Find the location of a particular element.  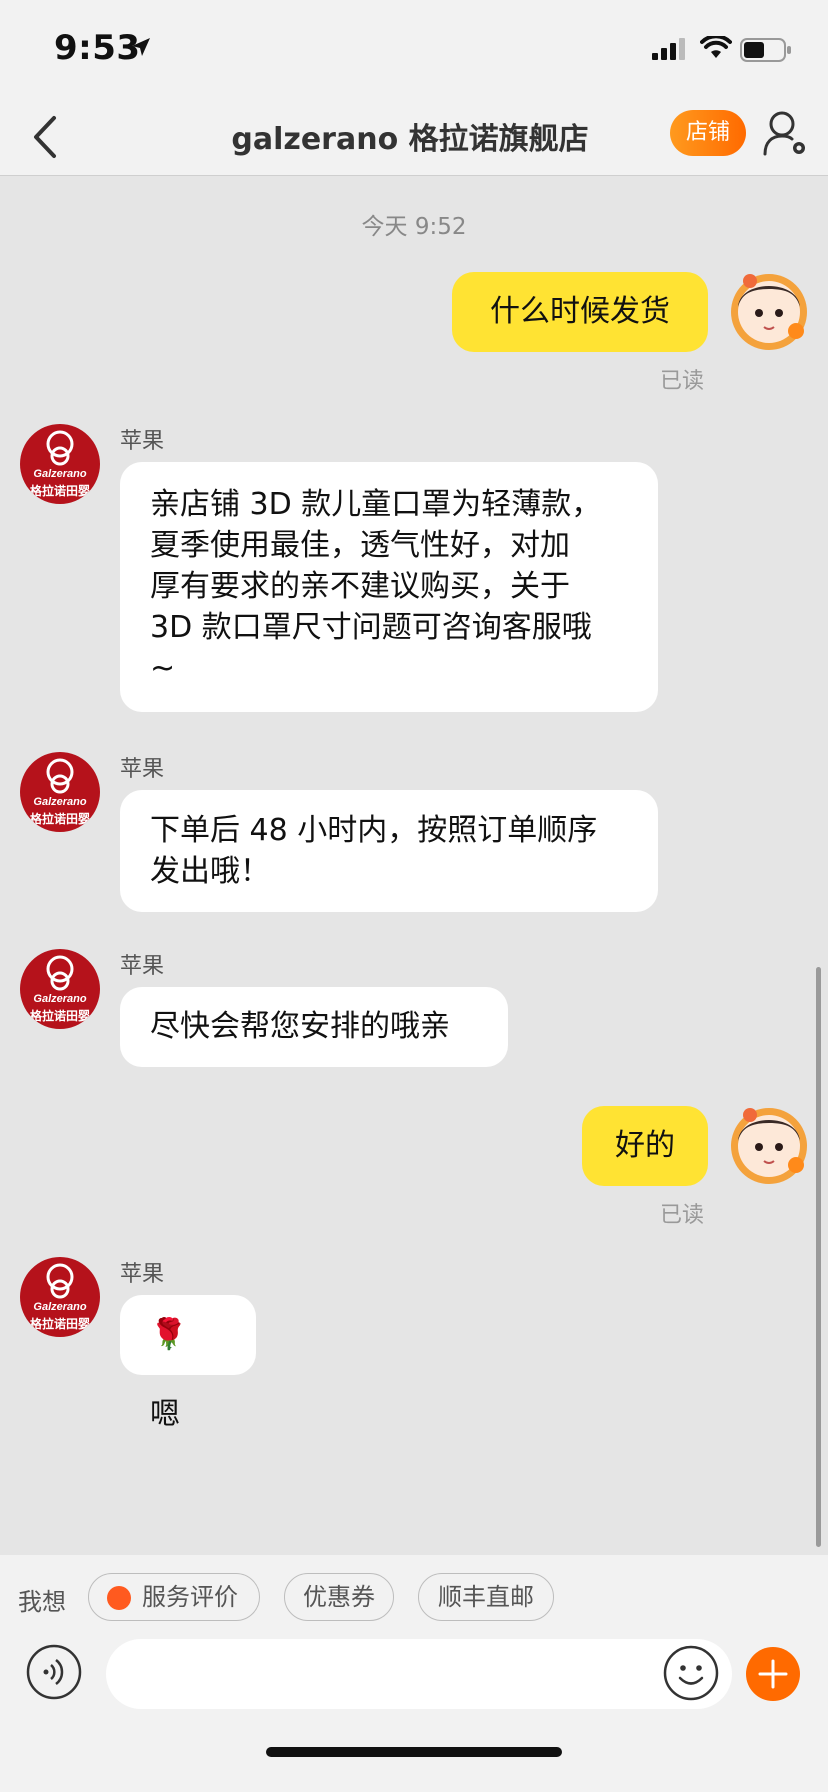

chip-sf-express: 顺丰直邮 is located at coordinates (486, 1597).